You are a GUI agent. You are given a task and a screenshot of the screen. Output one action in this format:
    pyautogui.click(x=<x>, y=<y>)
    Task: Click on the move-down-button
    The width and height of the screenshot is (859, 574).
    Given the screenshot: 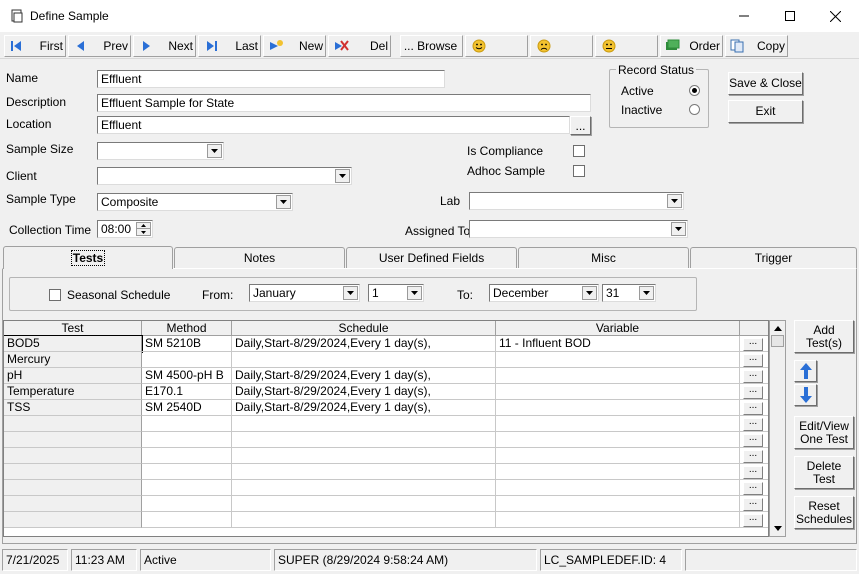 What is the action you would take?
    pyautogui.click(x=805, y=395)
    